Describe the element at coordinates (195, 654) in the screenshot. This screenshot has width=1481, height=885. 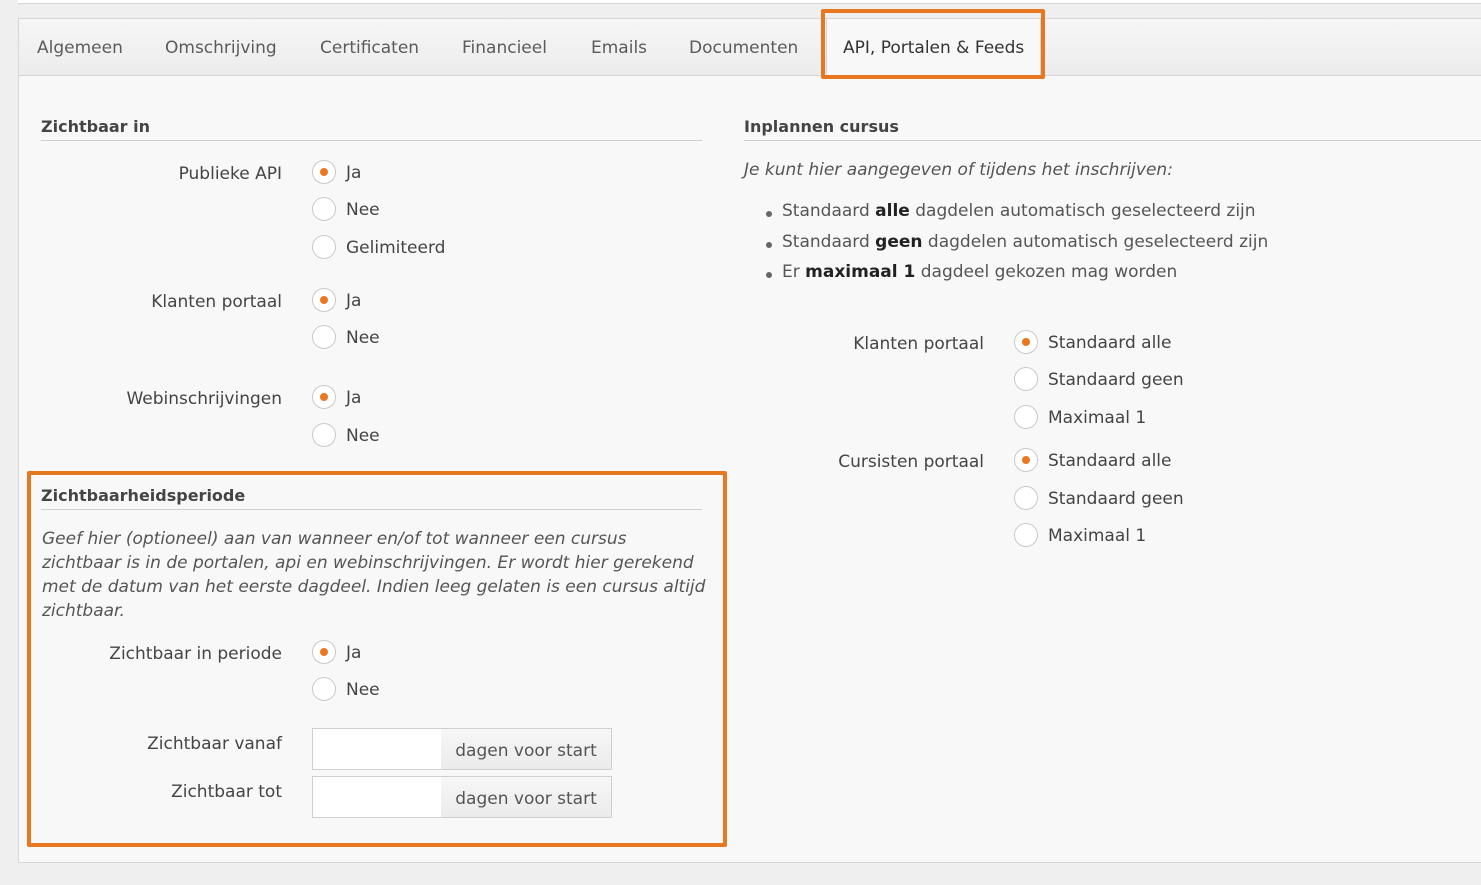
I see `label-zichtbaar-in-periode: Zichtbaar in periode` at that location.